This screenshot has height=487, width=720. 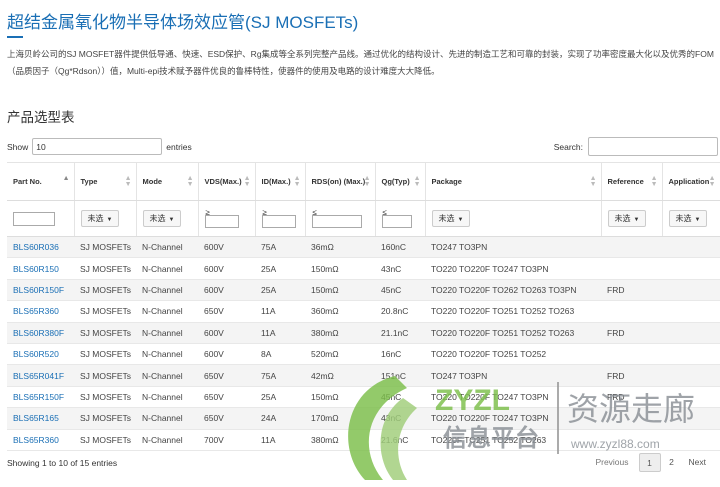 What do you see at coordinates (162, 218) in the screenshot?
I see `mode-filter-dropdown: 未选 ▼` at bounding box center [162, 218].